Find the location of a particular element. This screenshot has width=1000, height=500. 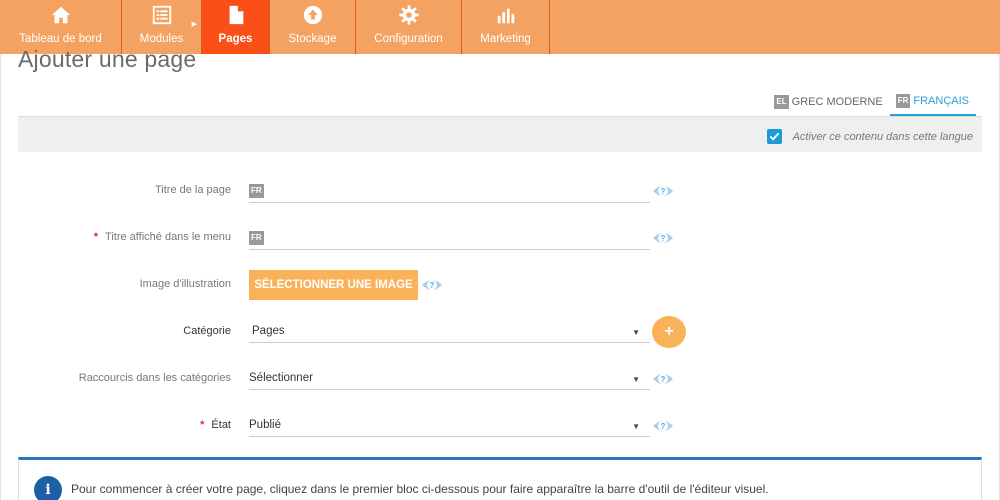

home-icon is located at coordinates (60, 15).